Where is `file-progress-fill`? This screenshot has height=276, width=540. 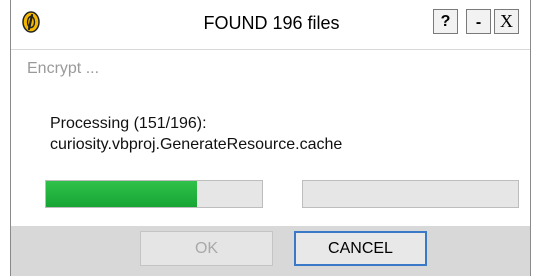 file-progress-fill is located at coordinates (122, 194).